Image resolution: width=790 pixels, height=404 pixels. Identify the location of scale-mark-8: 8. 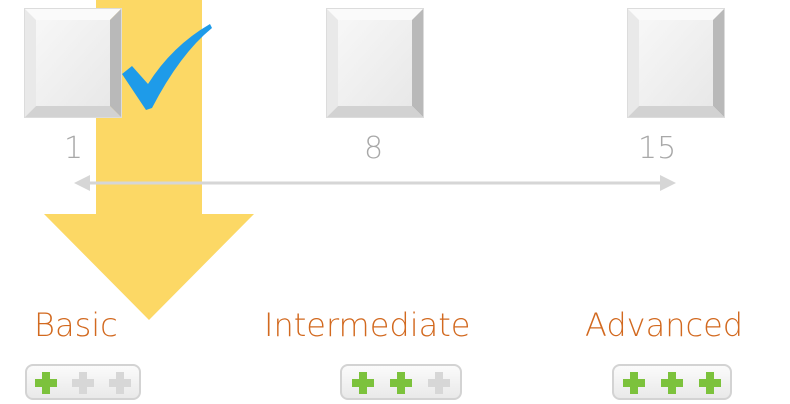
(374, 148).